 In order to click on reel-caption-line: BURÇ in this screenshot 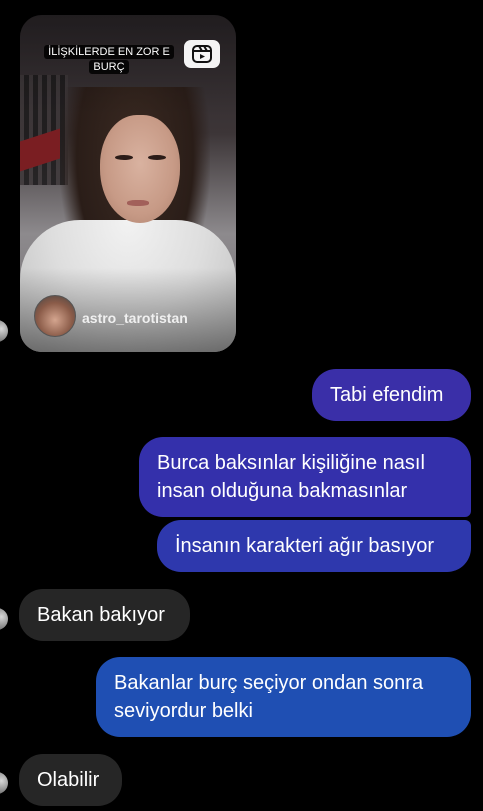, I will do `click(109, 67)`.